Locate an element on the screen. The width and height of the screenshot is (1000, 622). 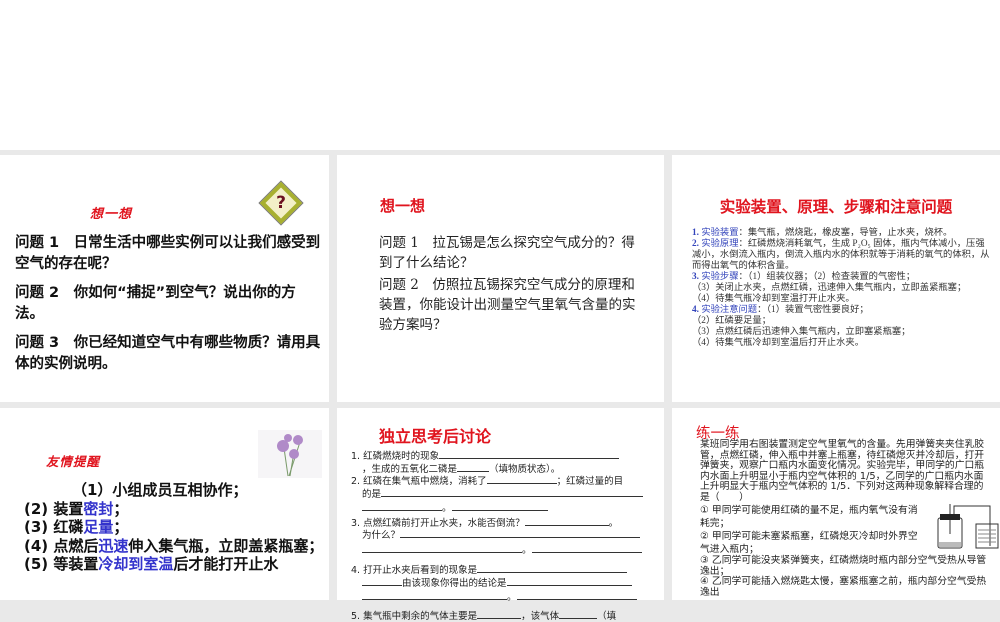
list-item: （4）待集气瓶冷却到室温后打开止水夹。 is located at coordinates (778, 343).